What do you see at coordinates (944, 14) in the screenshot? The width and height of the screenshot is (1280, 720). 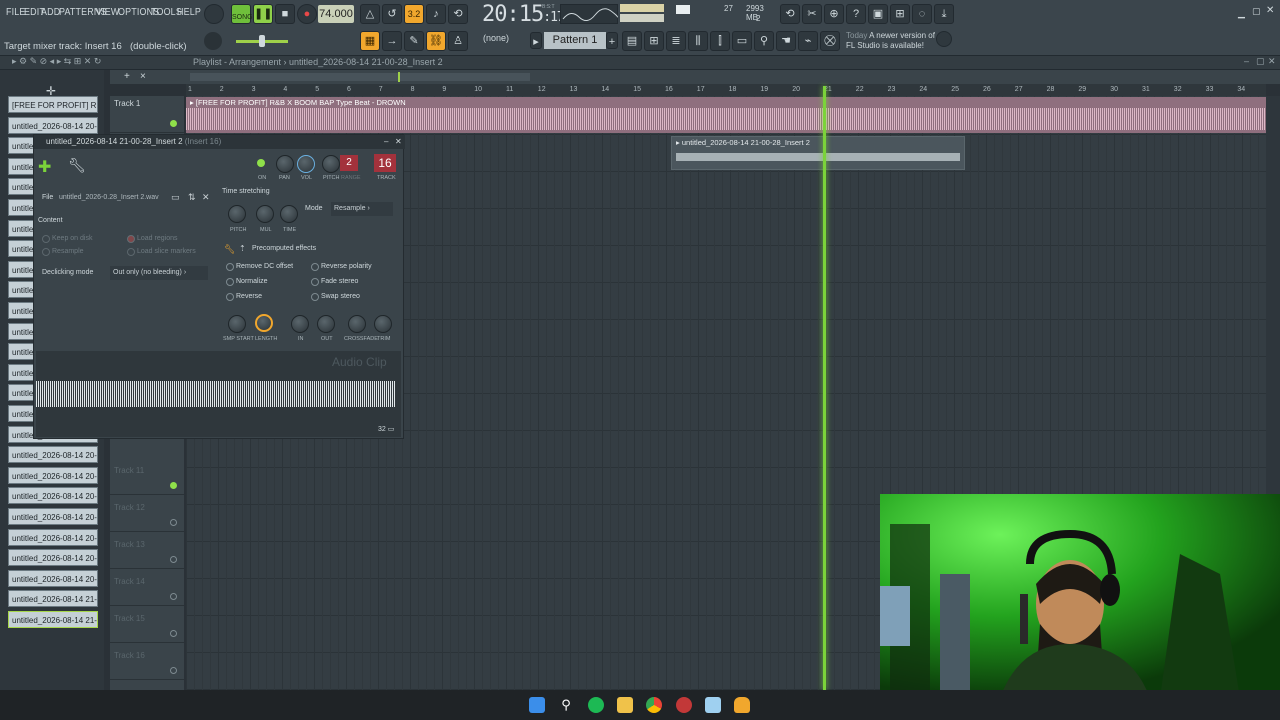 I see `download-icon: ⤓` at bounding box center [944, 14].